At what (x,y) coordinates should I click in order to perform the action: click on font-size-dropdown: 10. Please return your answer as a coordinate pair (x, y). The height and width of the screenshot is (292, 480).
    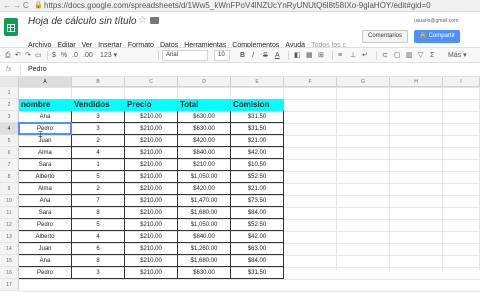
    Looking at the image, I should click on (222, 55).